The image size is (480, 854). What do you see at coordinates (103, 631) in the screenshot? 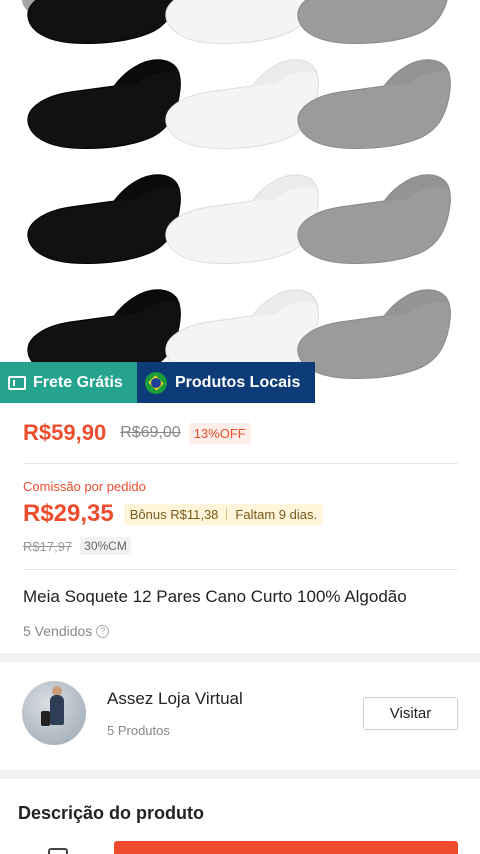
I see `info-icon: ?` at bounding box center [103, 631].